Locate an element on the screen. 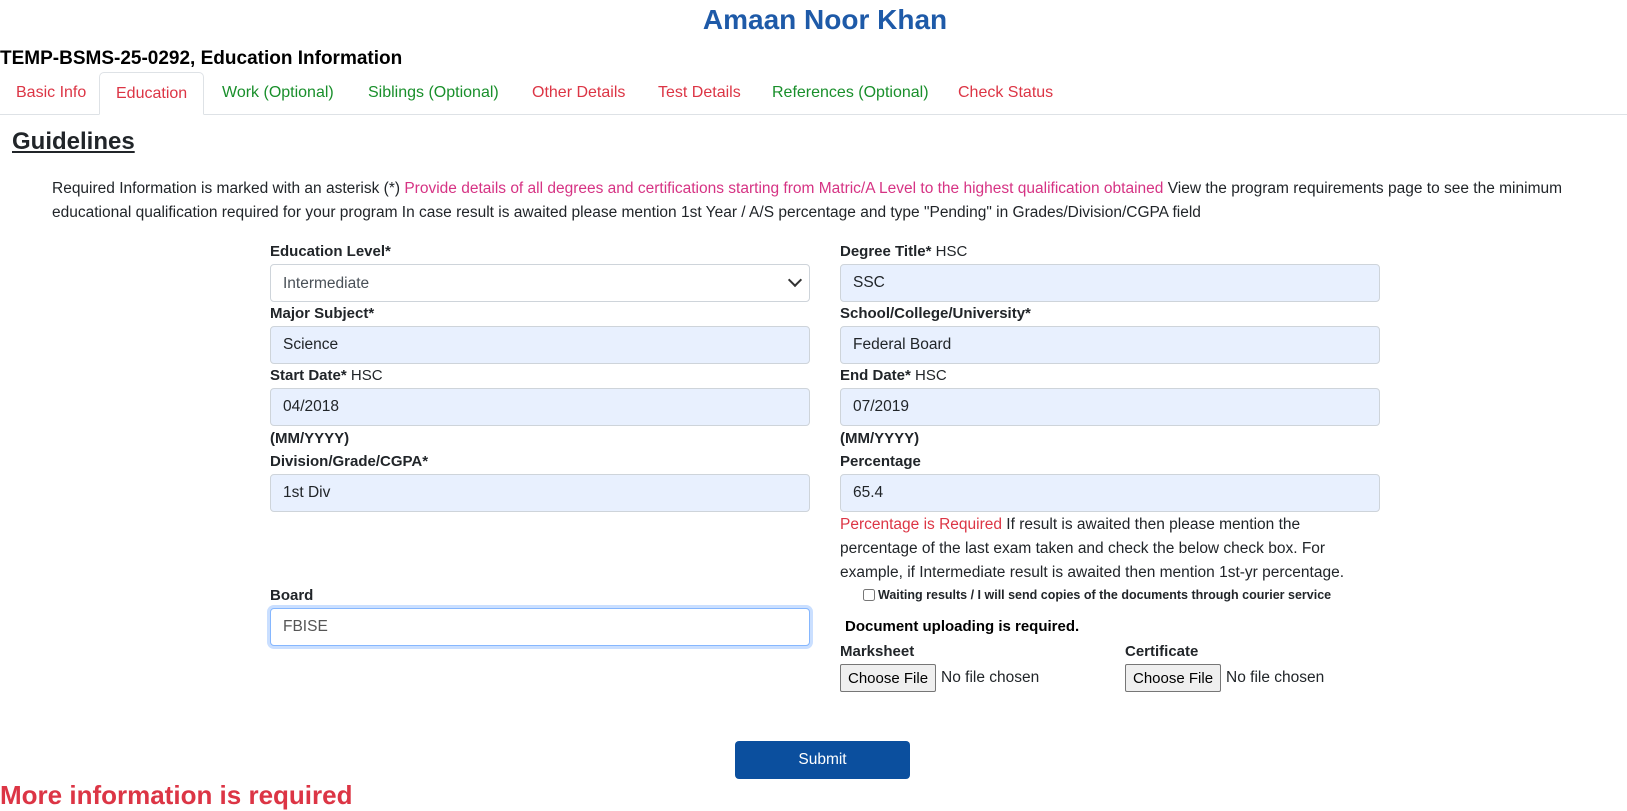  tab-references: References (Optional) is located at coordinates (850, 93).